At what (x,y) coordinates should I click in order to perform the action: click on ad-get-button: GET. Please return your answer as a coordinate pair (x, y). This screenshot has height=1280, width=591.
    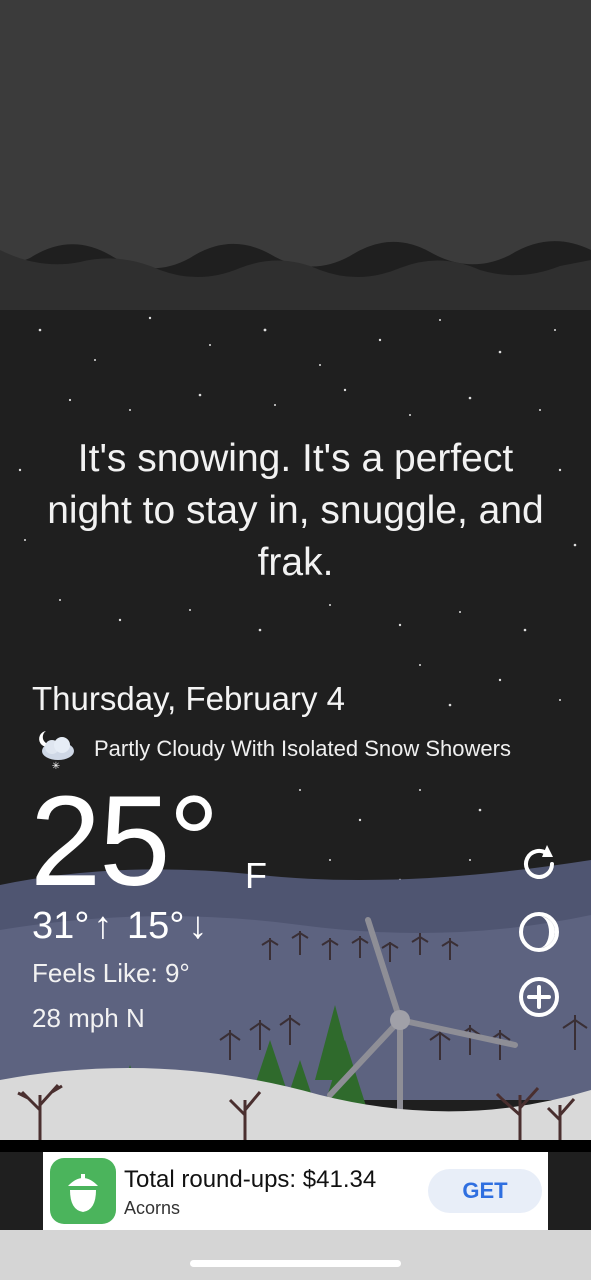
    Looking at the image, I should click on (485, 1191).